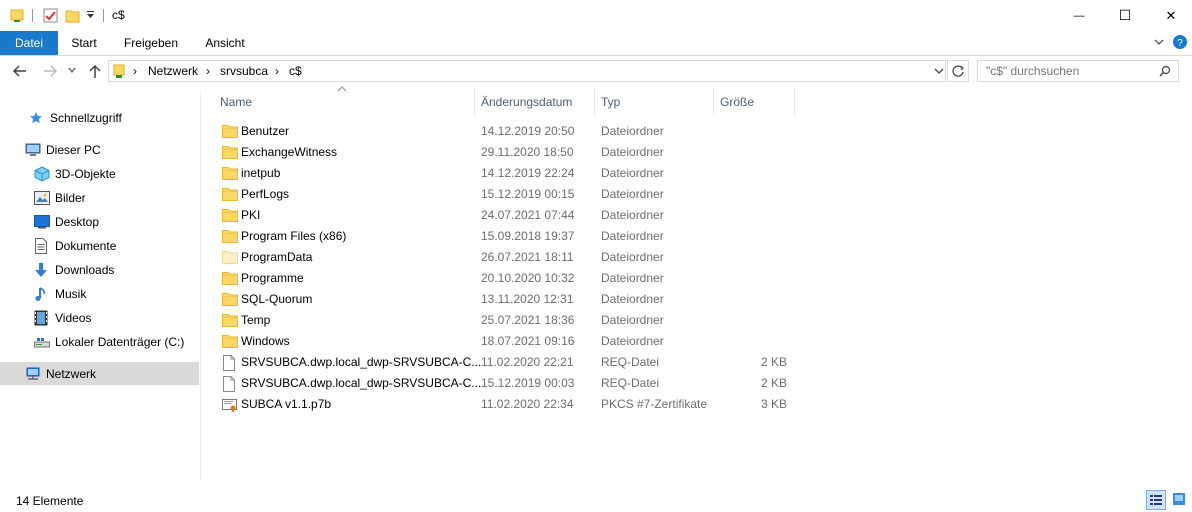 Image resolution: width=1192 pixels, height=512 pixels. Describe the element at coordinates (74, 270) in the screenshot. I see `nav-item-downloads: Downloads` at that location.